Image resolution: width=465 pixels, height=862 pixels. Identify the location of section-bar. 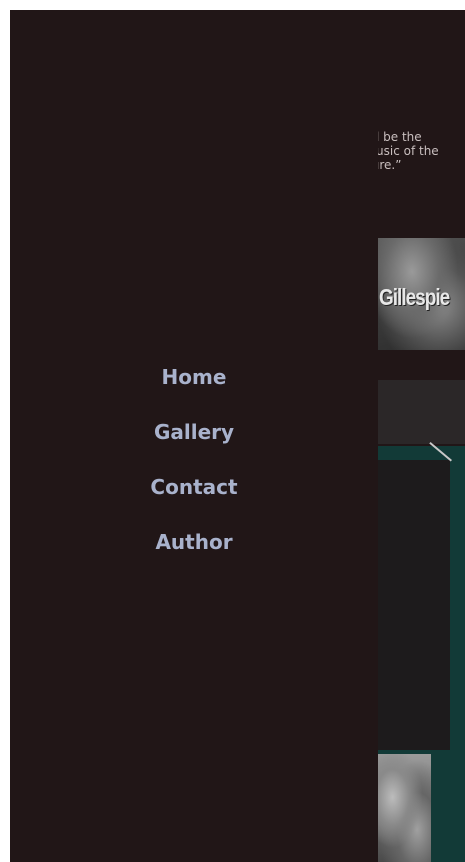
(420, 412).